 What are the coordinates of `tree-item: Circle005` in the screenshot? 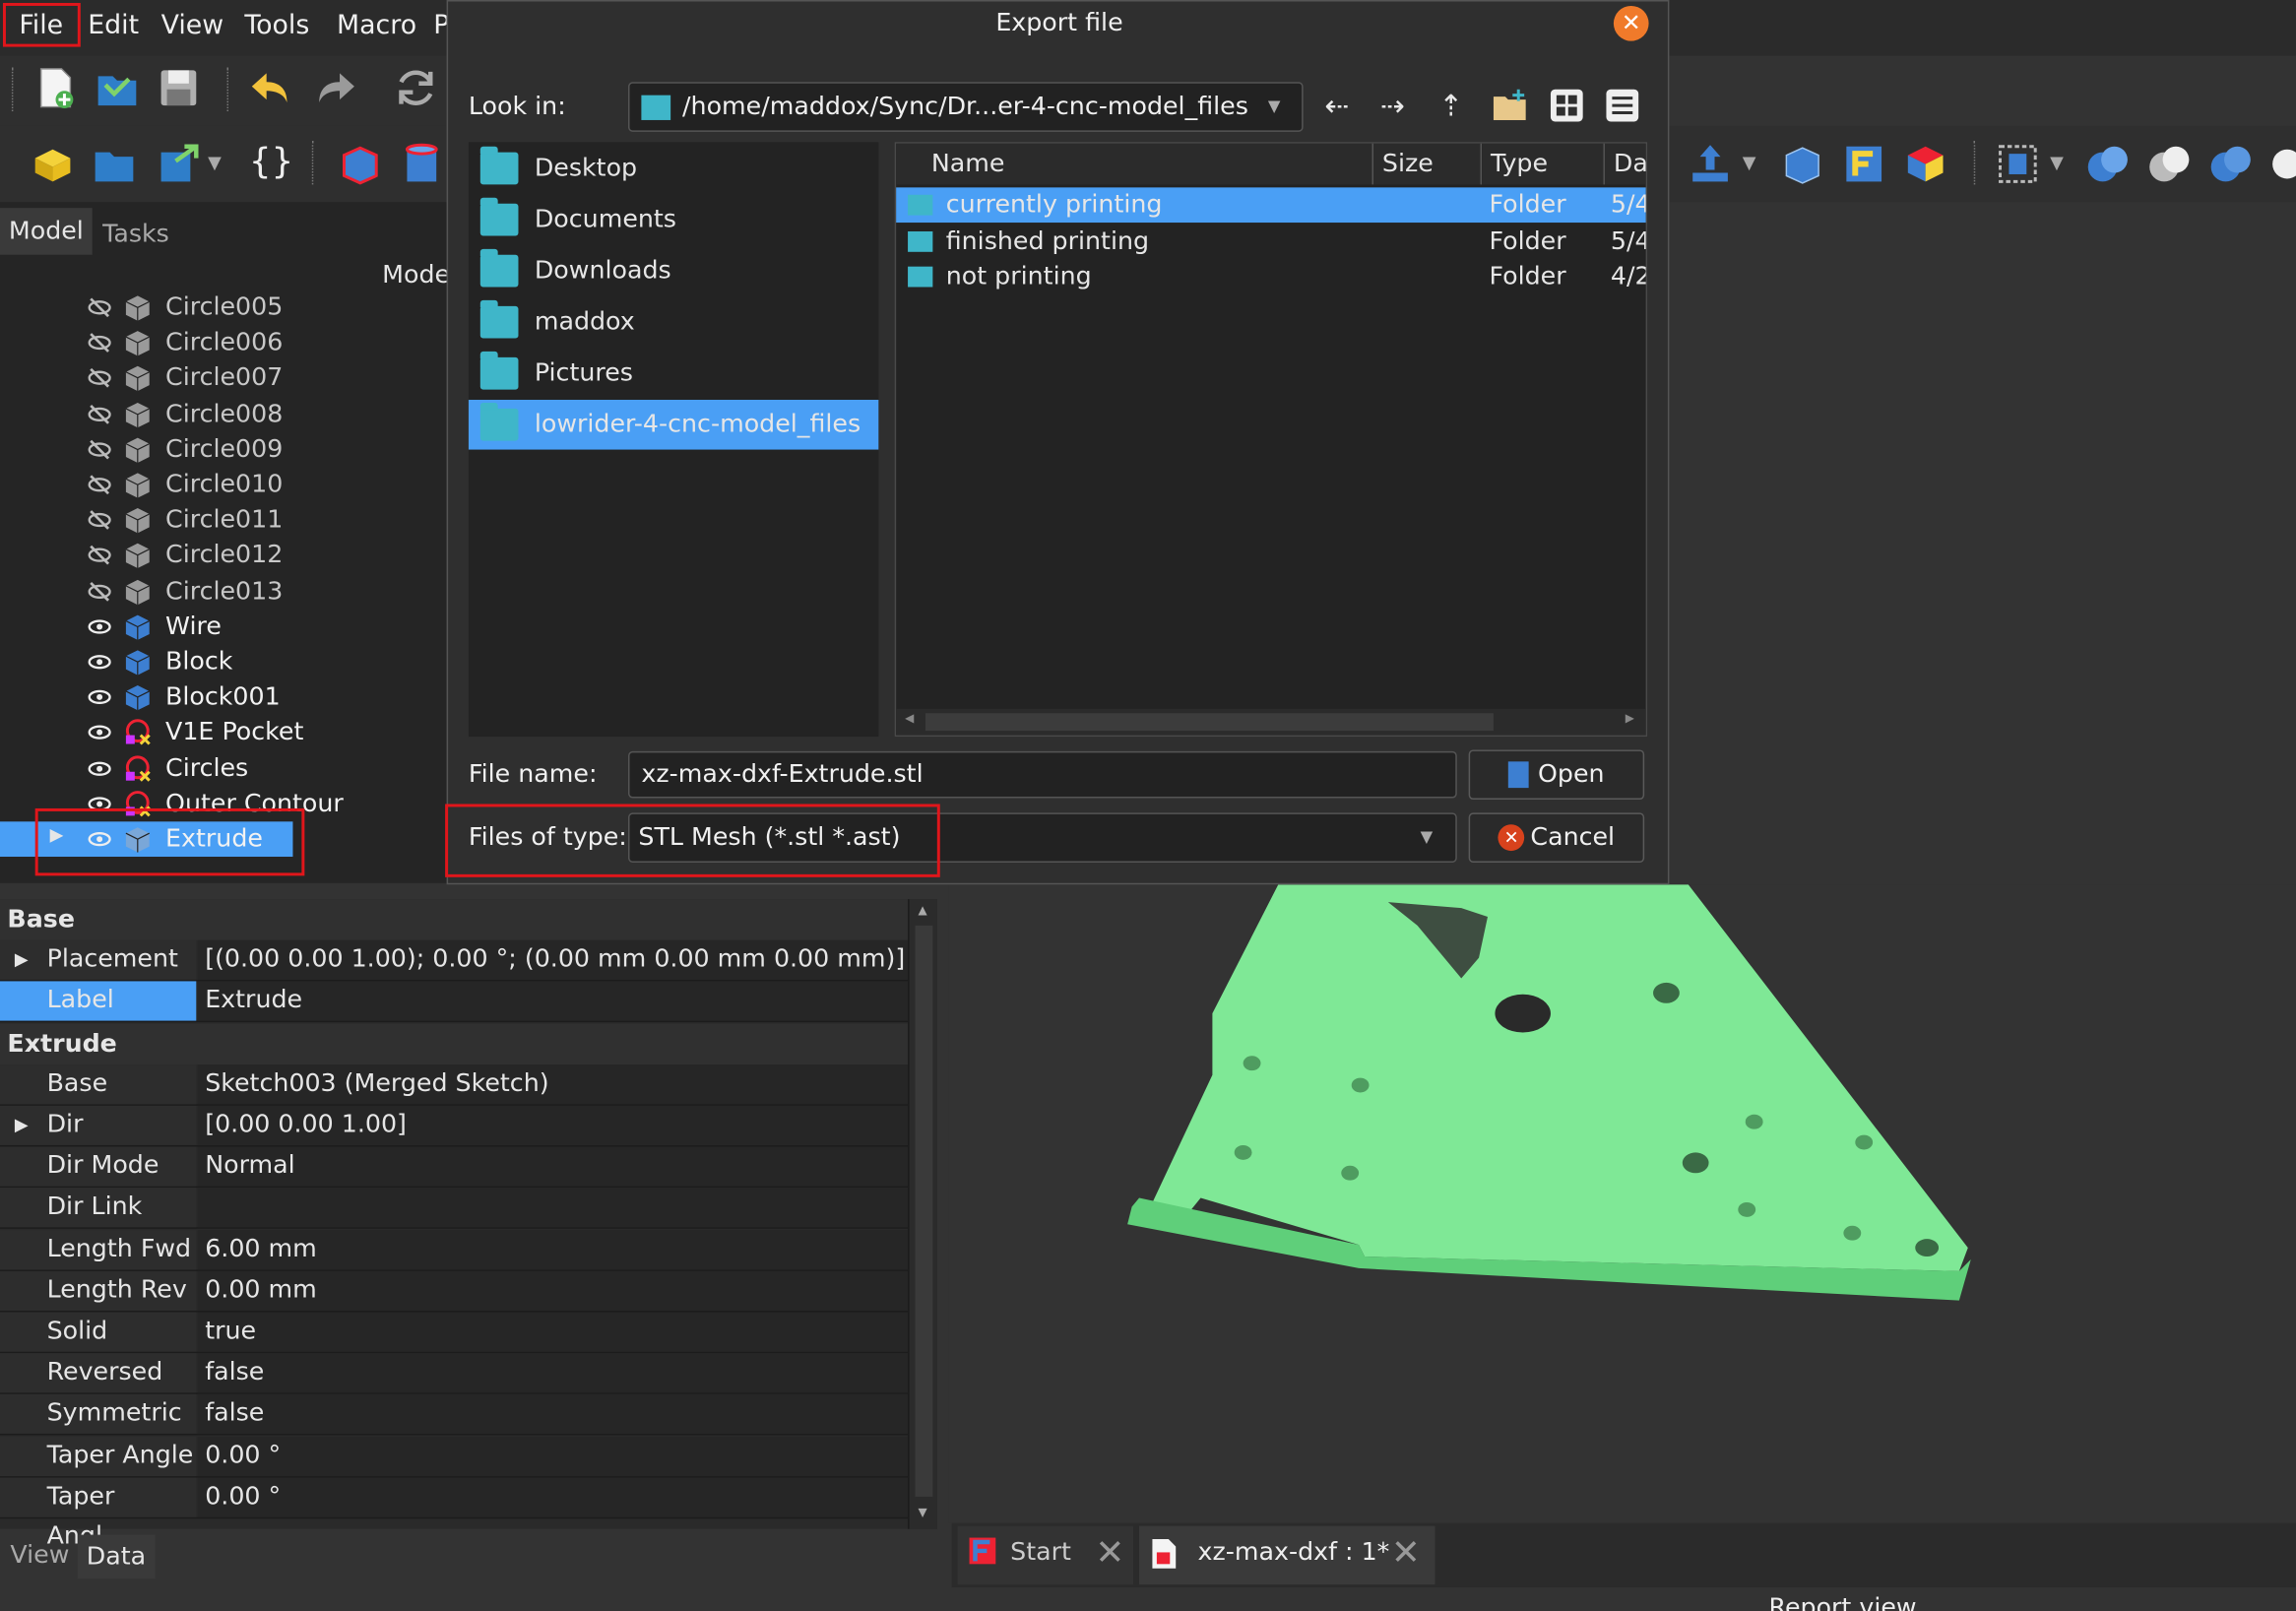 It's located at (223, 307).